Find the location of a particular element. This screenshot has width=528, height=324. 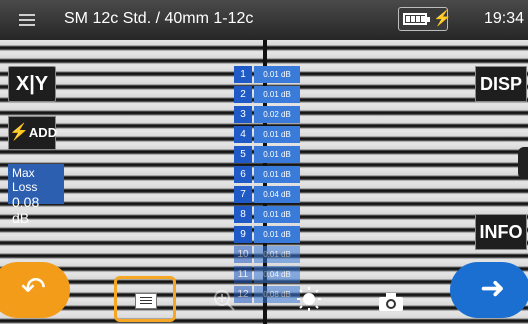

loss-row: 2 0.01 dB is located at coordinates (268, 94).